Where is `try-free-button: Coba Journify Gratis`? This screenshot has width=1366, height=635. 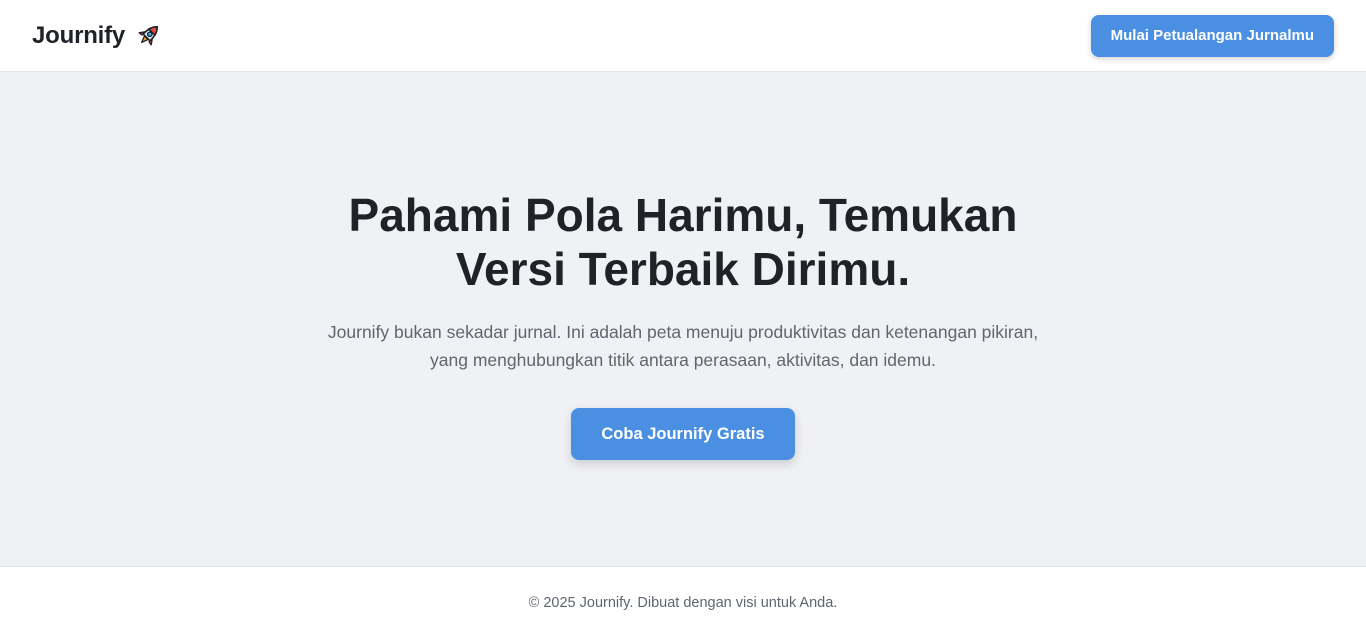
try-free-button: Coba Journify Gratis is located at coordinates (683, 434).